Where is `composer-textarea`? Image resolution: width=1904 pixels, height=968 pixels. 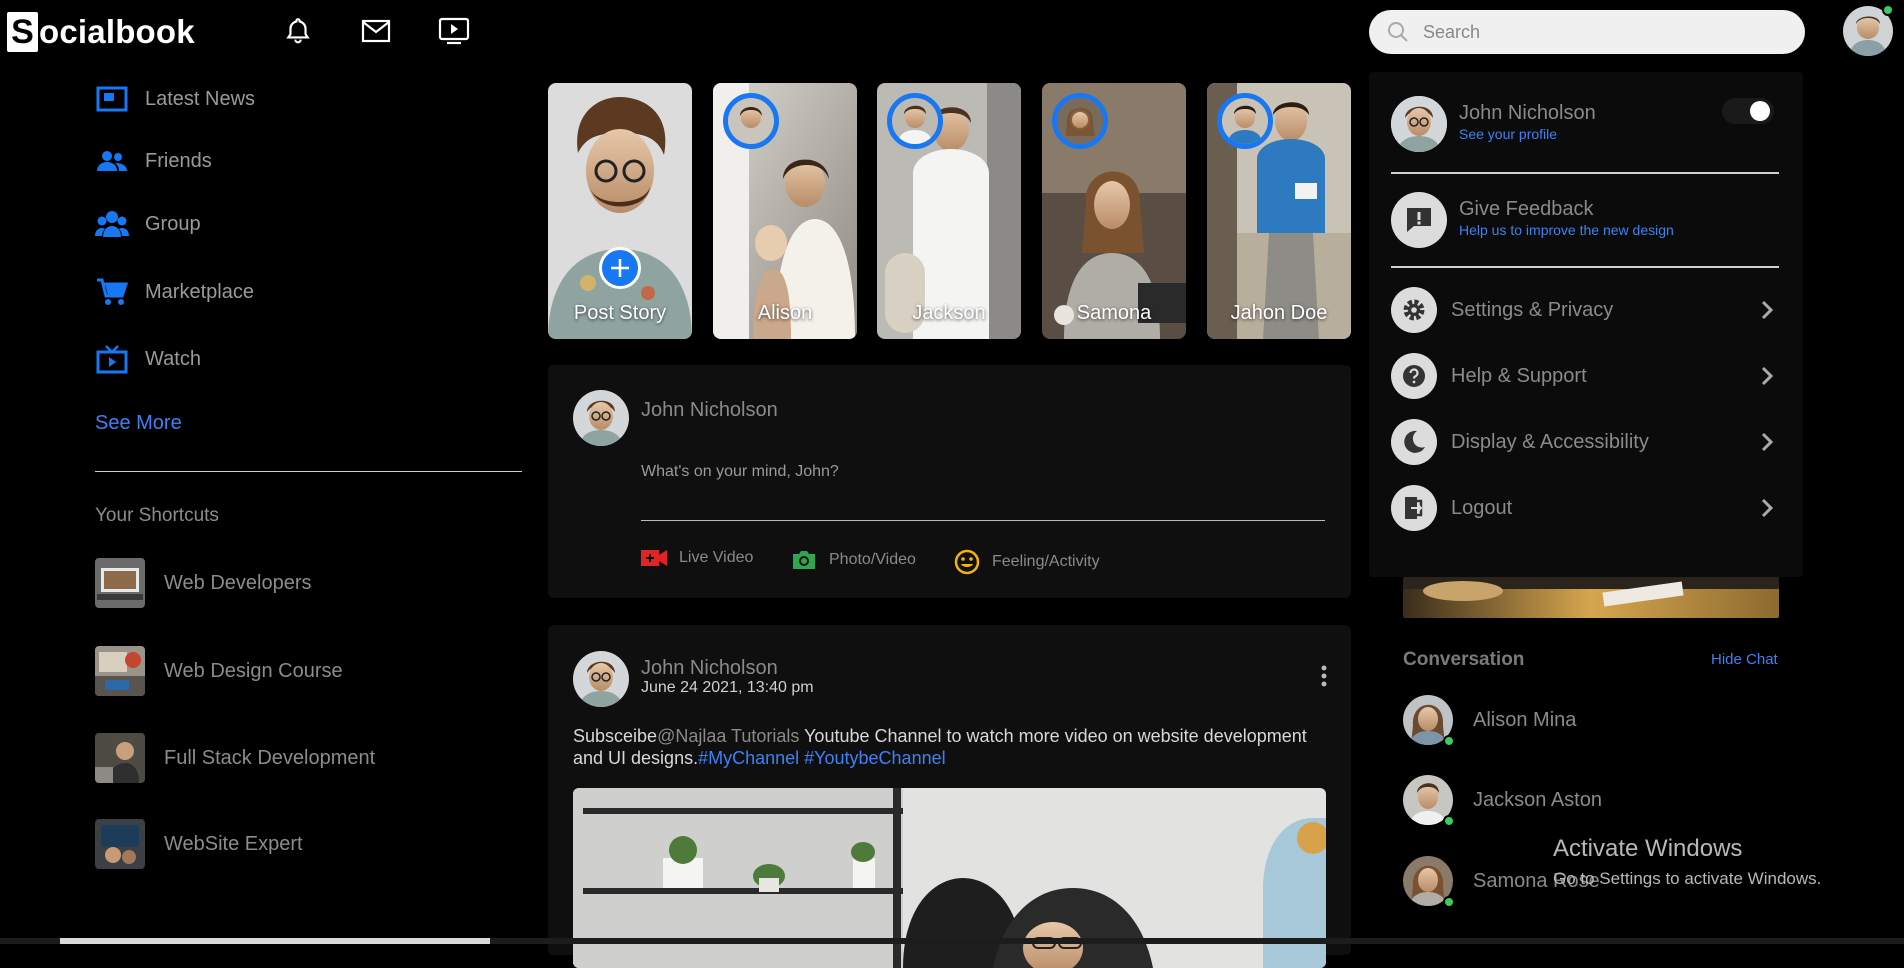 composer-textarea is located at coordinates (983, 492).